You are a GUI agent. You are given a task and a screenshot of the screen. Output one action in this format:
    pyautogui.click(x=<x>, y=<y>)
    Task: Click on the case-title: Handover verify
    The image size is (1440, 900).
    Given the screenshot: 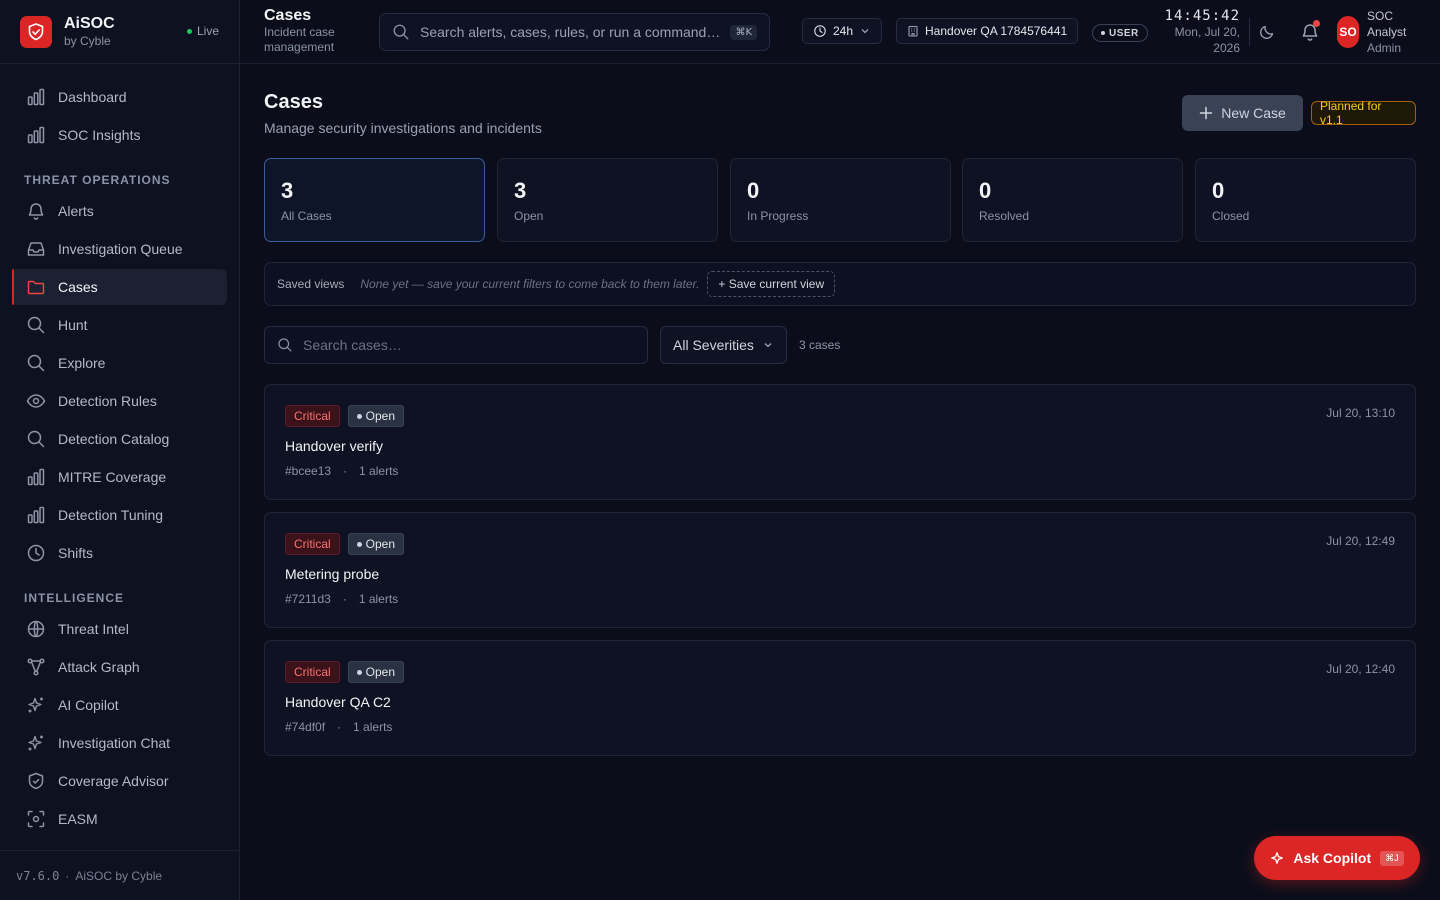 What is the action you would take?
    pyautogui.click(x=334, y=446)
    